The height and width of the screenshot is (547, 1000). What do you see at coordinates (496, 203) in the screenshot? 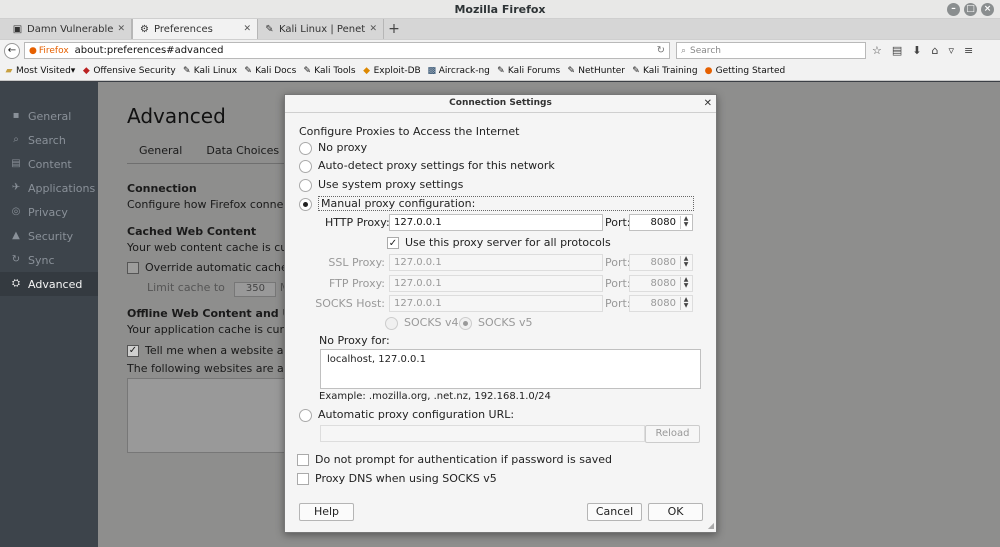
I see `radio-manual-proxy: Manual proxy configuration:` at bounding box center [496, 203].